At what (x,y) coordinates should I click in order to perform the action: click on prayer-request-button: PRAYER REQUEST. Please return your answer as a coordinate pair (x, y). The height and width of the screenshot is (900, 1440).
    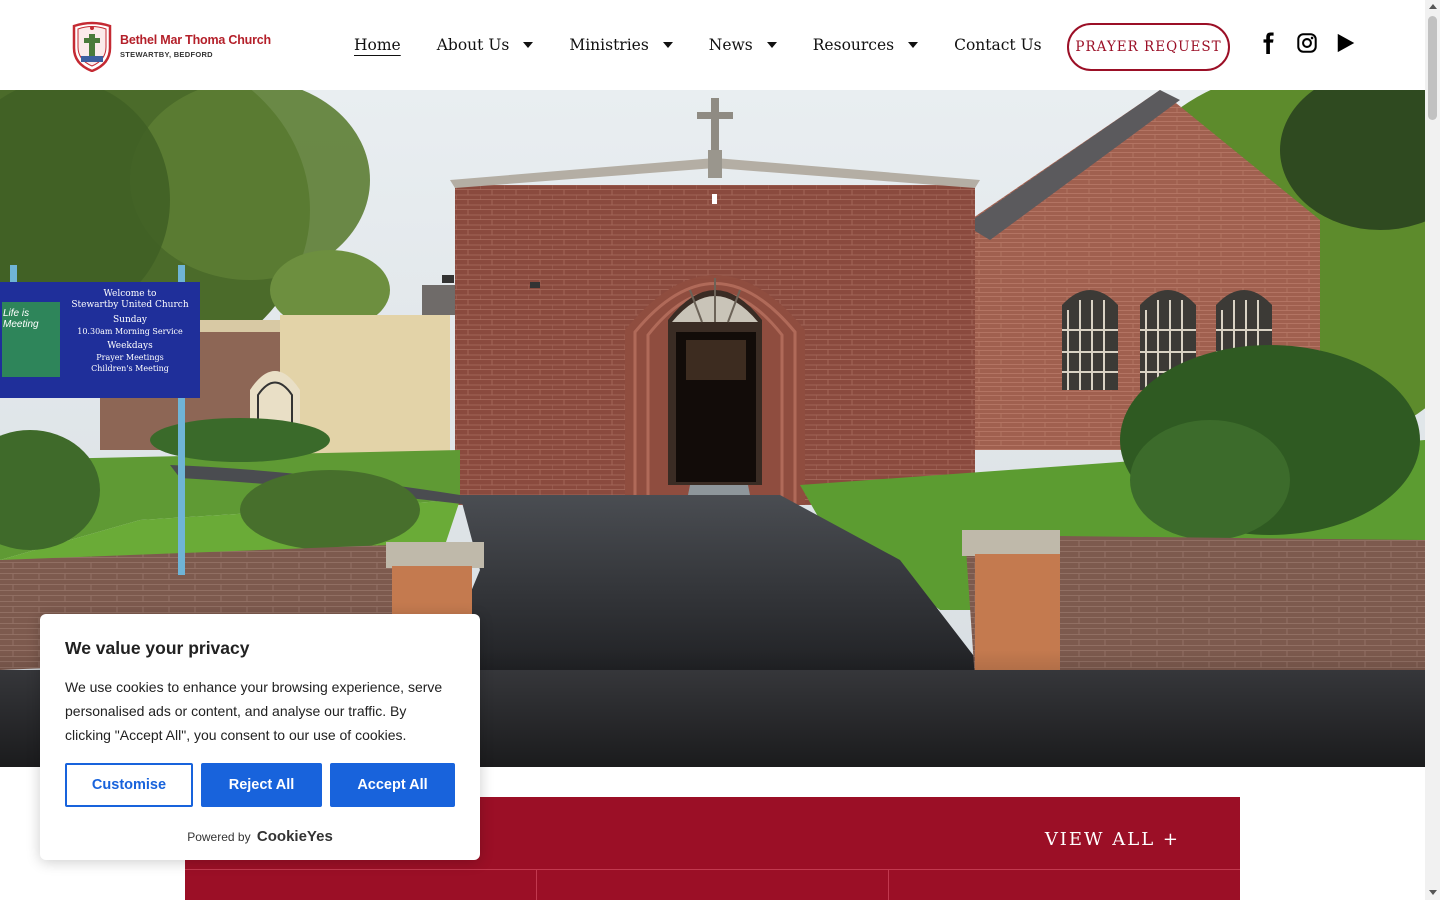
    Looking at the image, I should click on (1148, 47).